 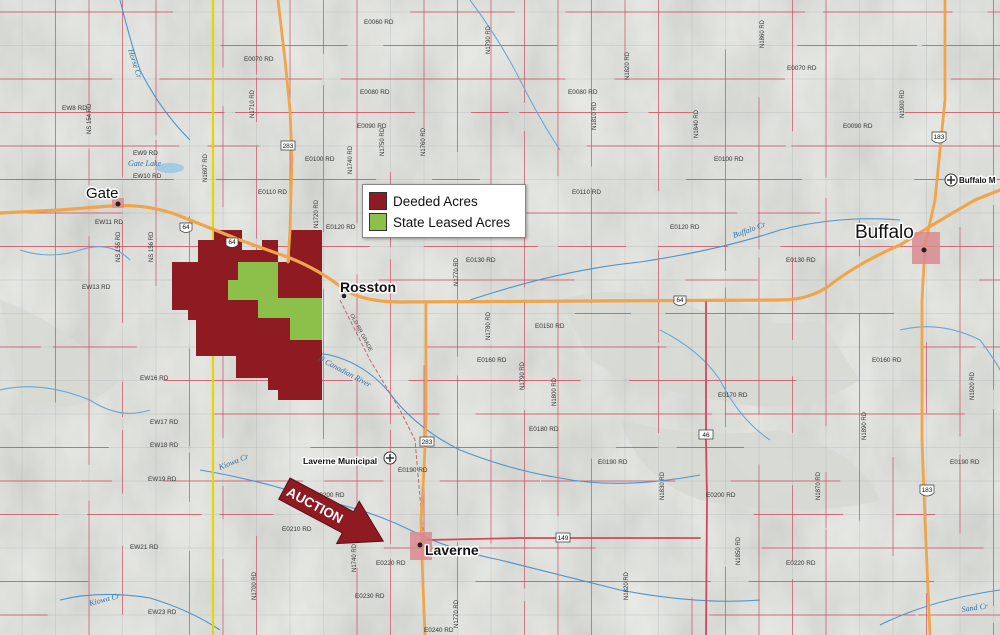 What do you see at coordinates (550, 326) in the screenshot?
I see `road-label-e0150: E0150 RD` at bounding box center [550, 326].